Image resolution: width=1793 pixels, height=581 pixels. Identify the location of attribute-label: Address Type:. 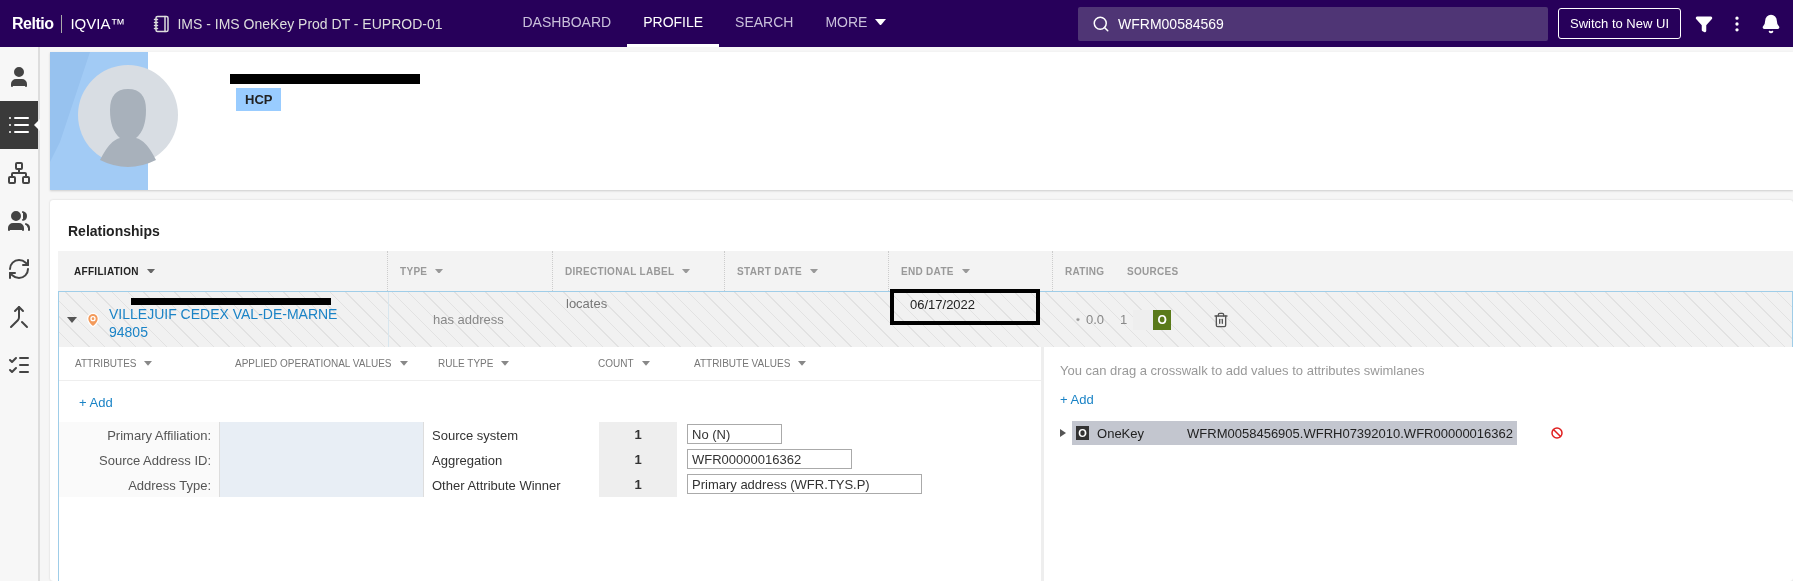
(139, 484).